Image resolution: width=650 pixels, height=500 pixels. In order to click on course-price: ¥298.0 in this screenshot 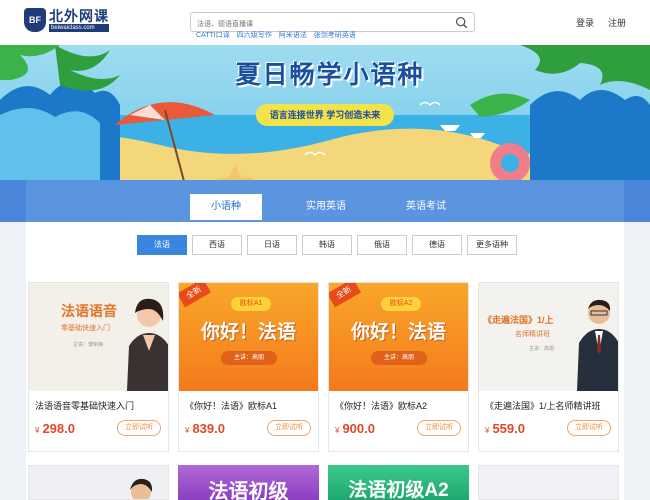, I will do `click(55, 428)`.